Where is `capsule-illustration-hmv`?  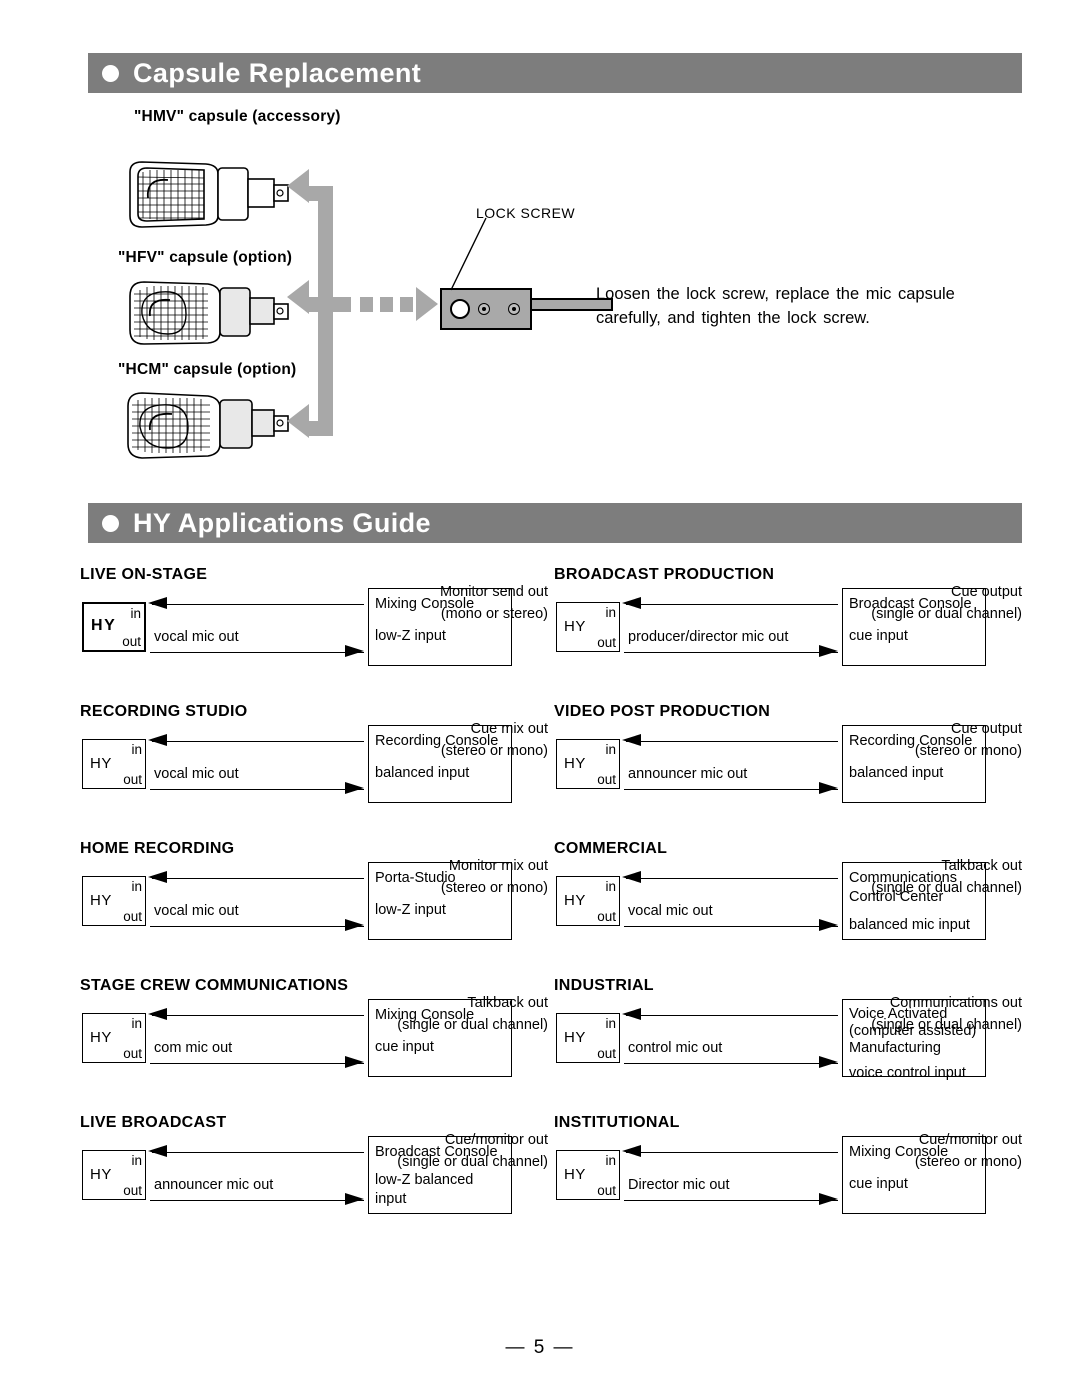 capsule-illustration-hmv is located at coordinates (209, 194).